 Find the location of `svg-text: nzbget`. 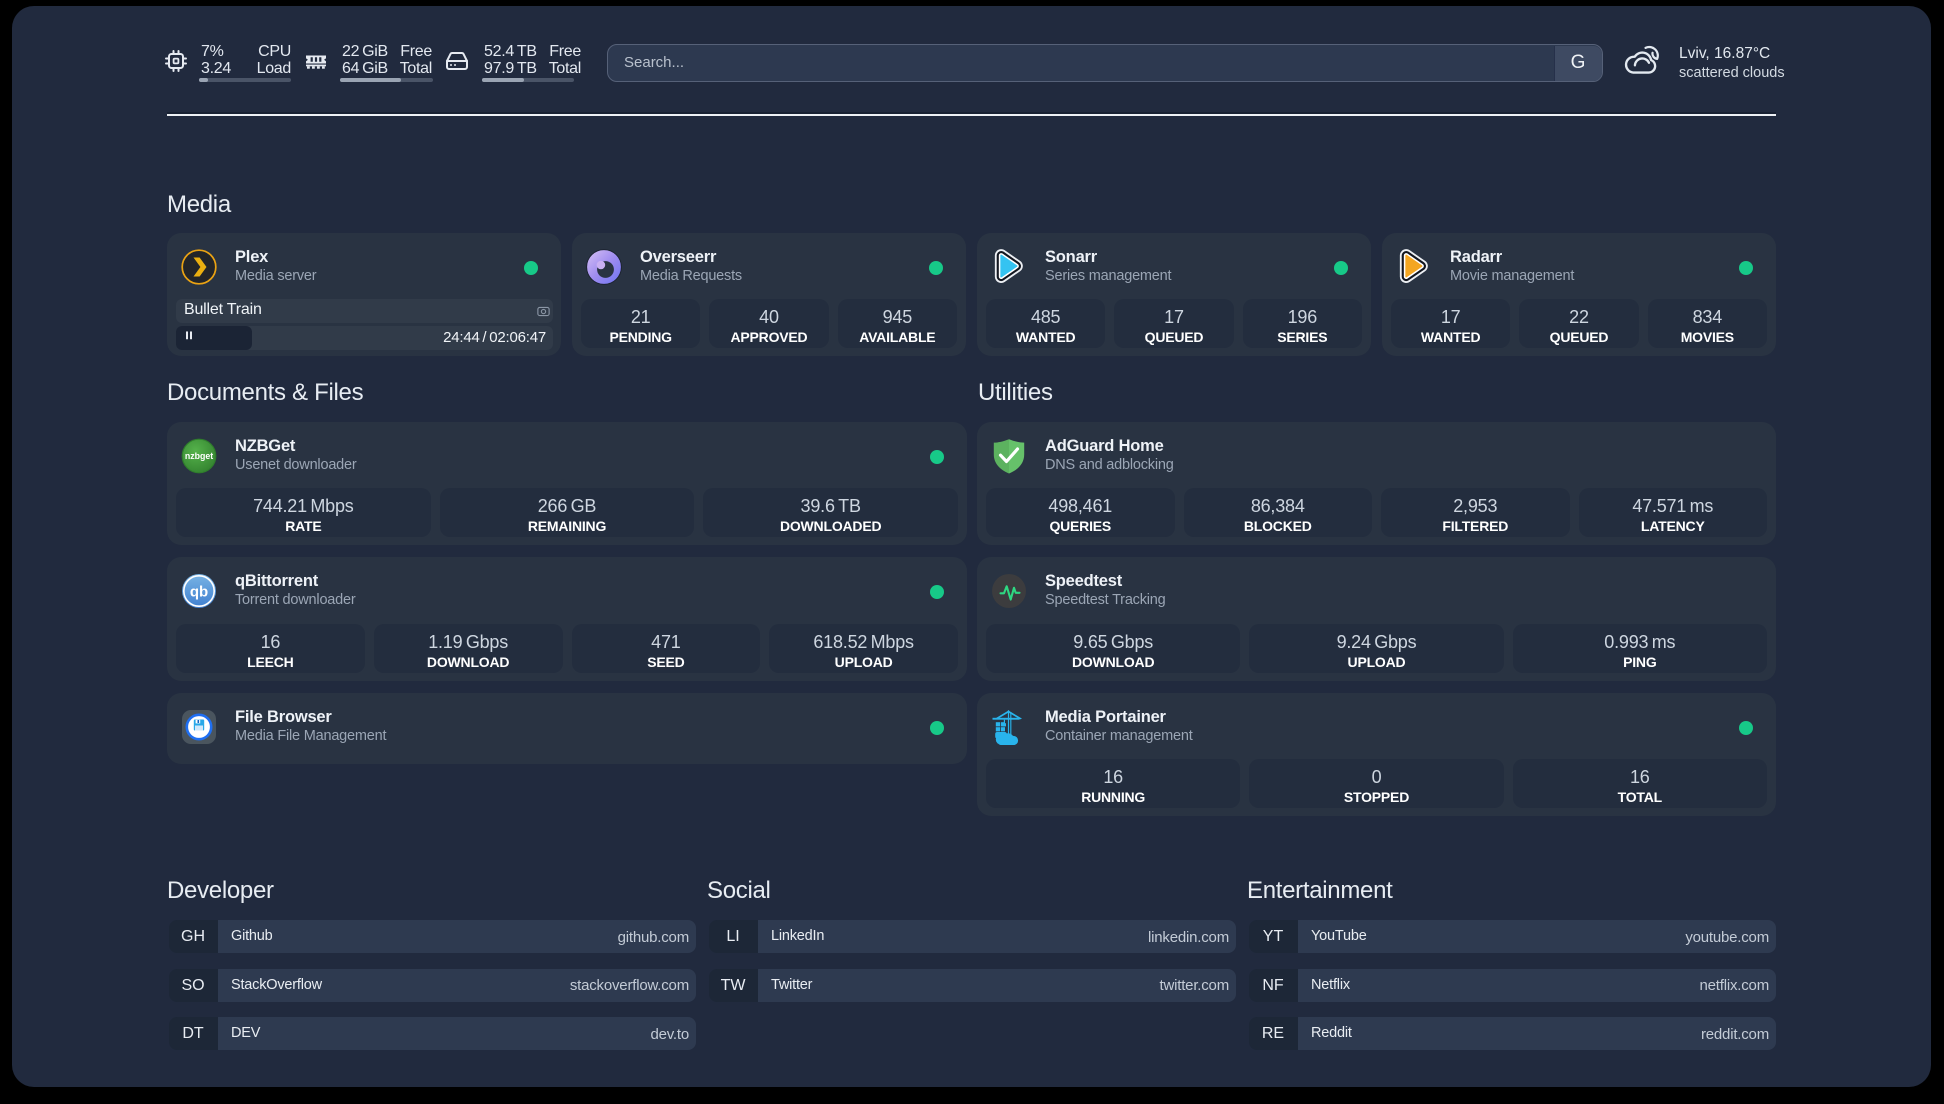

svg-text: nzbget is located at coordinates (199, 456).